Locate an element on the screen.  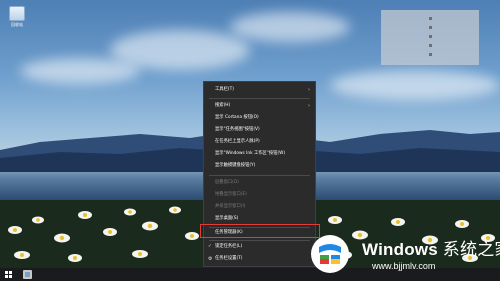
windows-start-icon is located at coordinates (8, 274).